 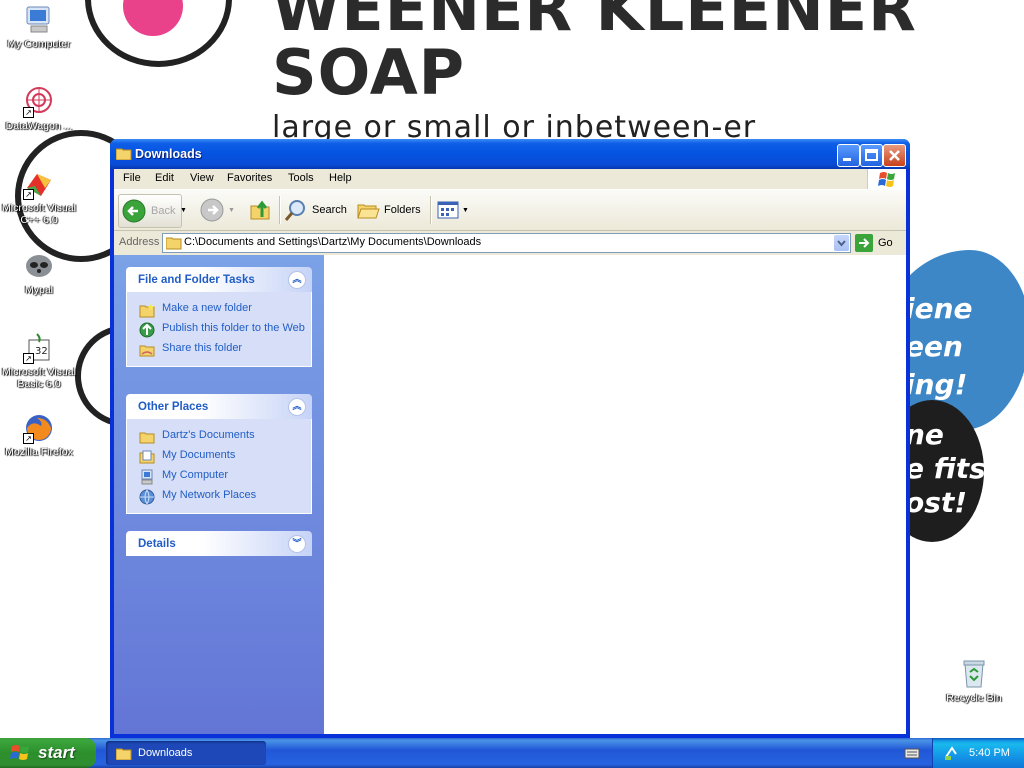 I want to click on my-documents-icon, so click(x=147, y=457).